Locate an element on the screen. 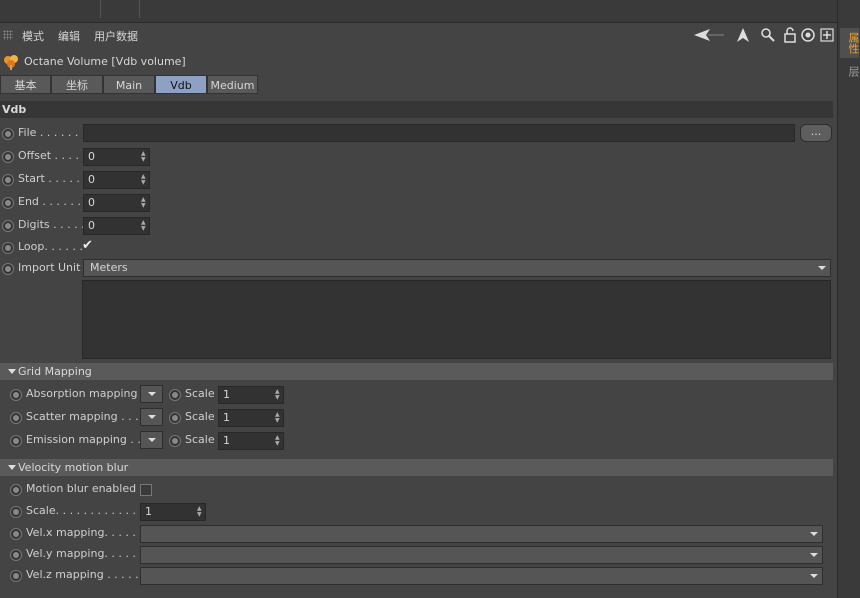 Image resolution: width=860 pixels, height=598 pixels. search-icon is located at coordinates (768, 35).